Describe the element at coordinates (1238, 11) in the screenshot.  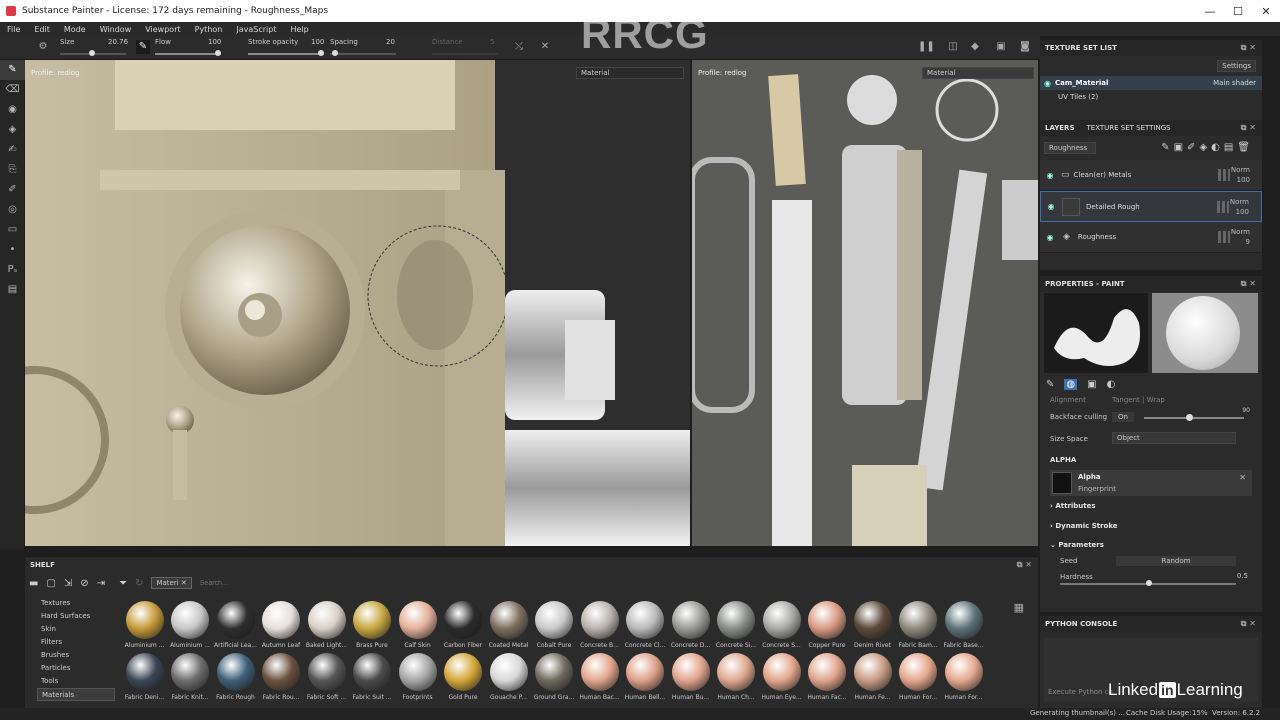
I see `maximize-button: ☐` at that location.